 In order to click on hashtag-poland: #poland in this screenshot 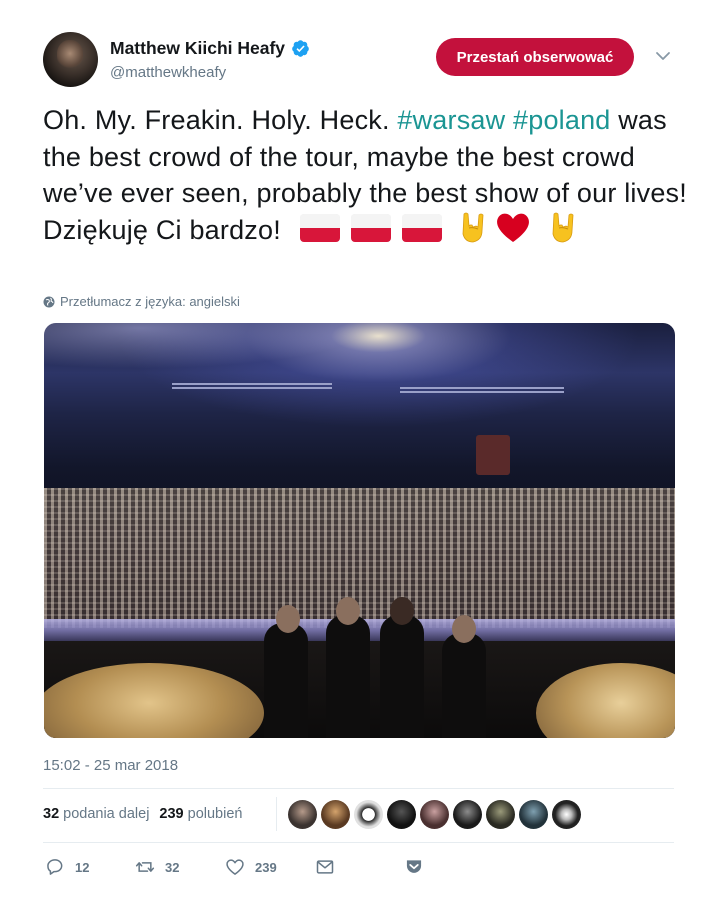, I will do `click(562, 120)`.